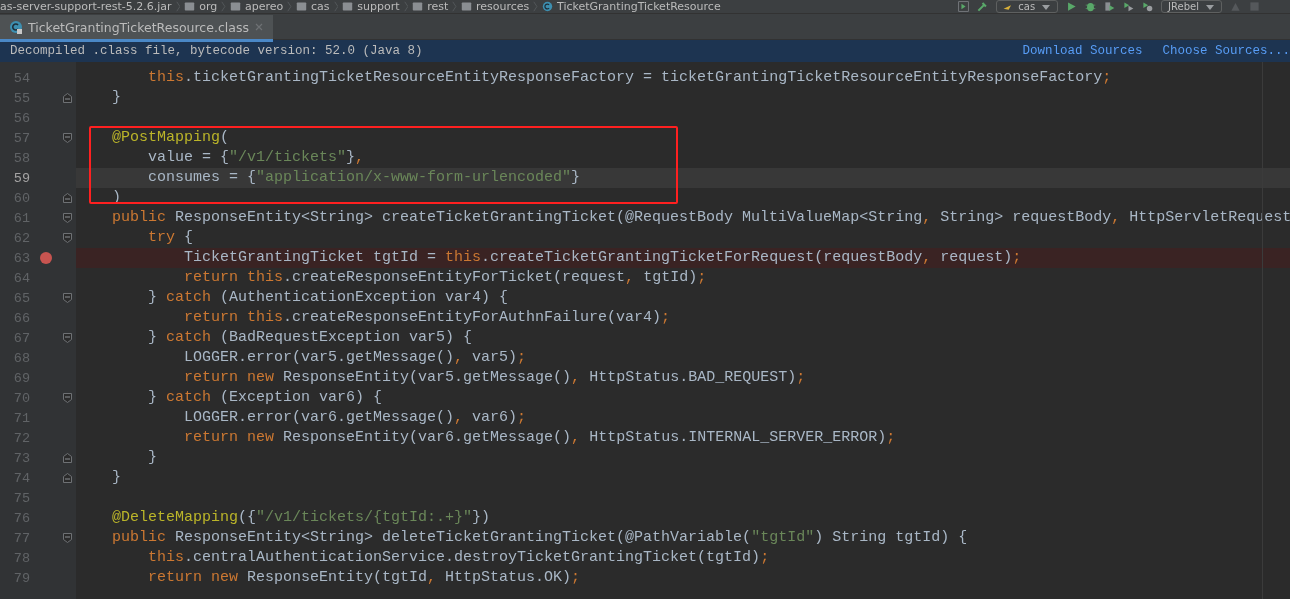 This screenshot has height=599, width=1290. I want to click on breadcrumb-item: resources, so click(503, 6).